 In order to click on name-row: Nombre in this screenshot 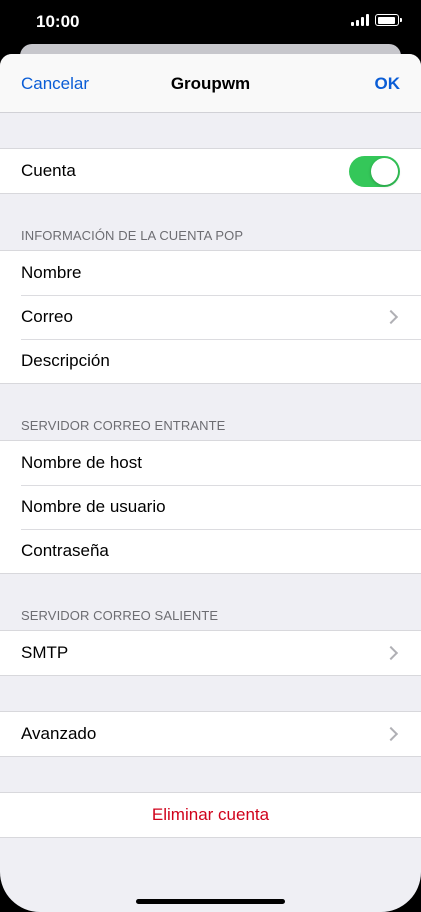, I will do `click(210, 273)`.